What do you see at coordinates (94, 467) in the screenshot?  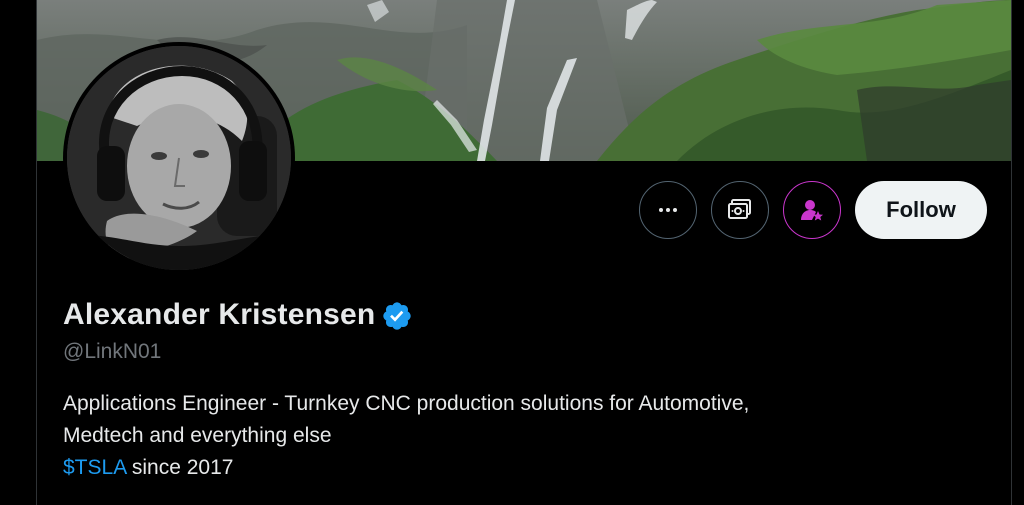 I see `cashtag-link: $TSLA` at bounding box center [94, 467].